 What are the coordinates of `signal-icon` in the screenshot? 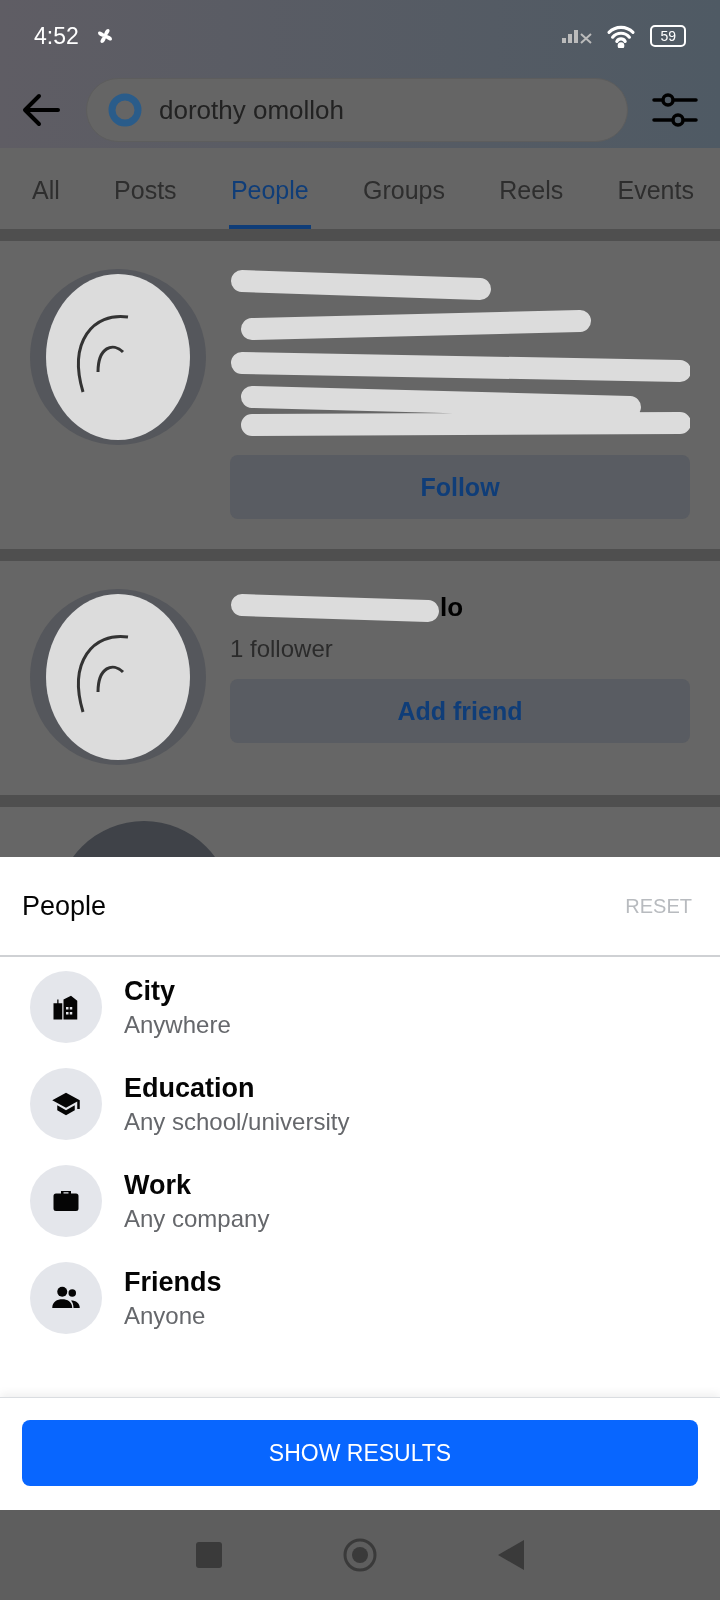 It's located at (577, 36).